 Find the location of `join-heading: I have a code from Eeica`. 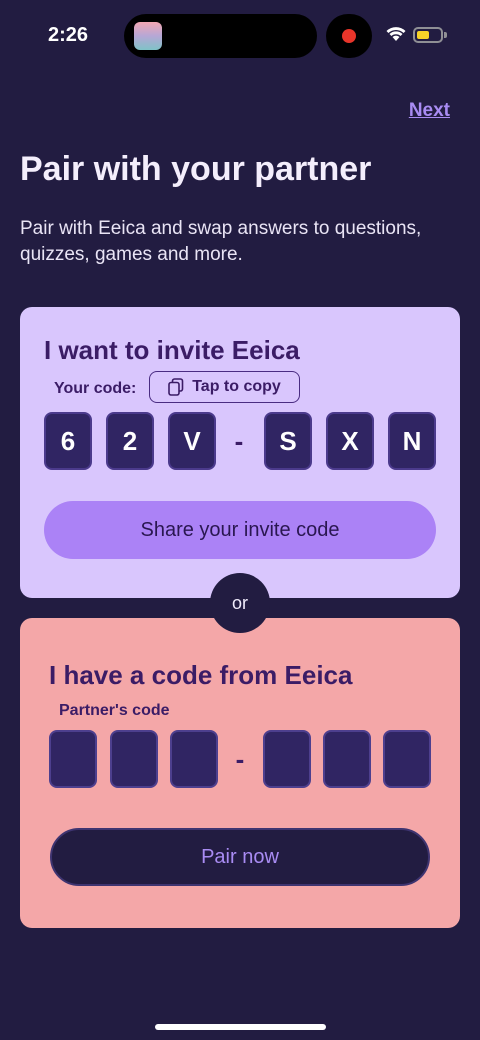

join-heading: I have a code from Eeica is located at coordinates (201, 675).